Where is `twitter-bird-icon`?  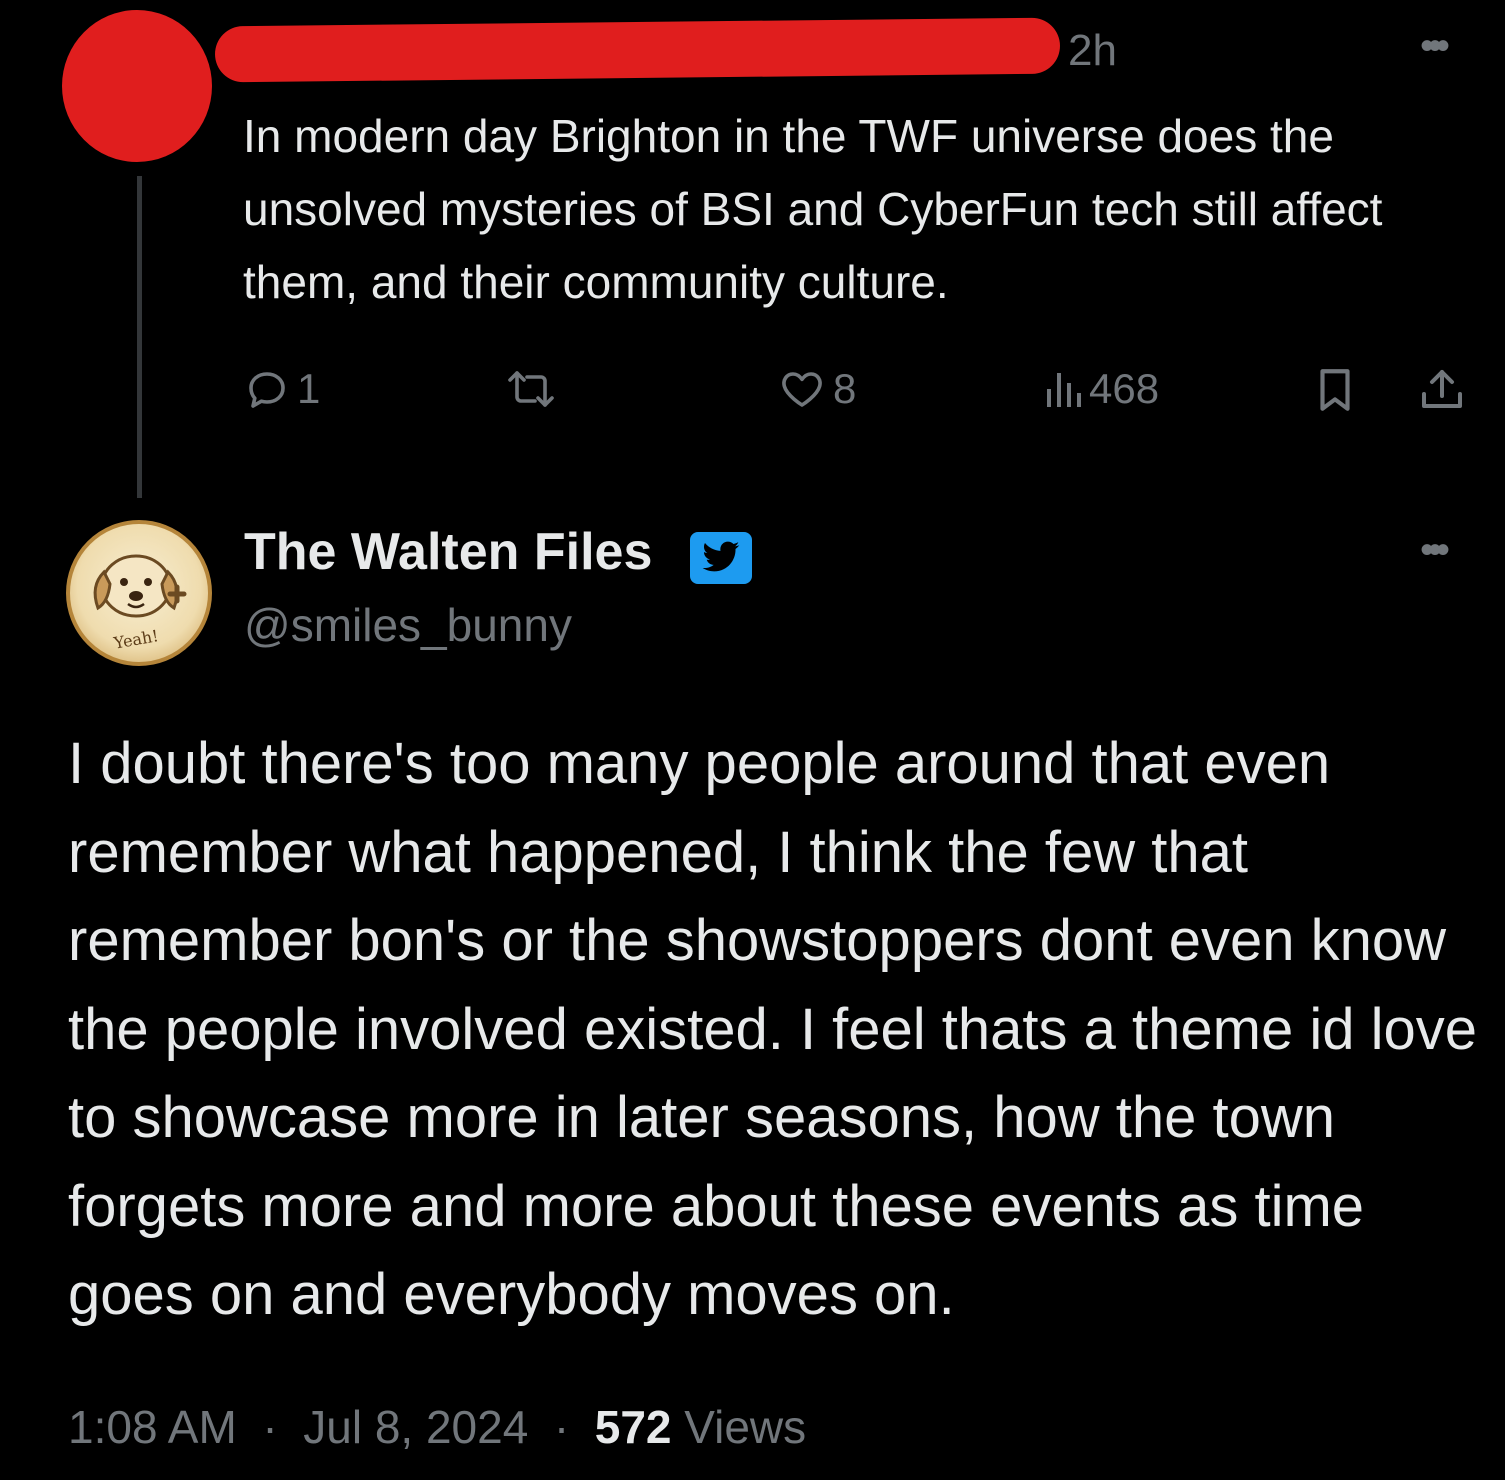 twitter-bird-icon is located at coordinates (721, 556).